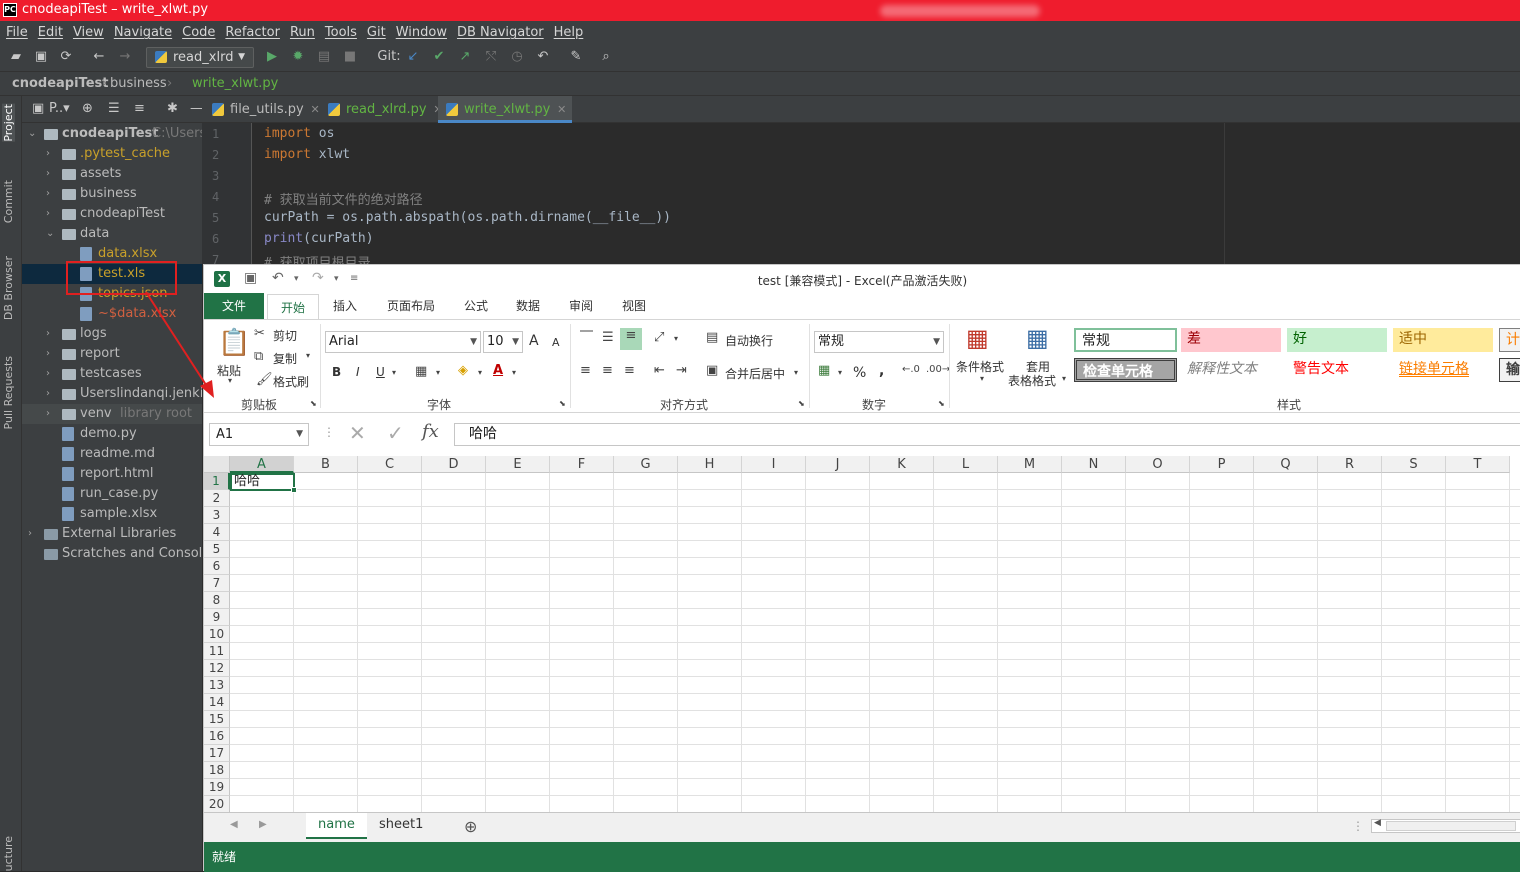 The height and width of the screenshot is (872, 1520). I want to click on row-header: 15, so click(217, 719).